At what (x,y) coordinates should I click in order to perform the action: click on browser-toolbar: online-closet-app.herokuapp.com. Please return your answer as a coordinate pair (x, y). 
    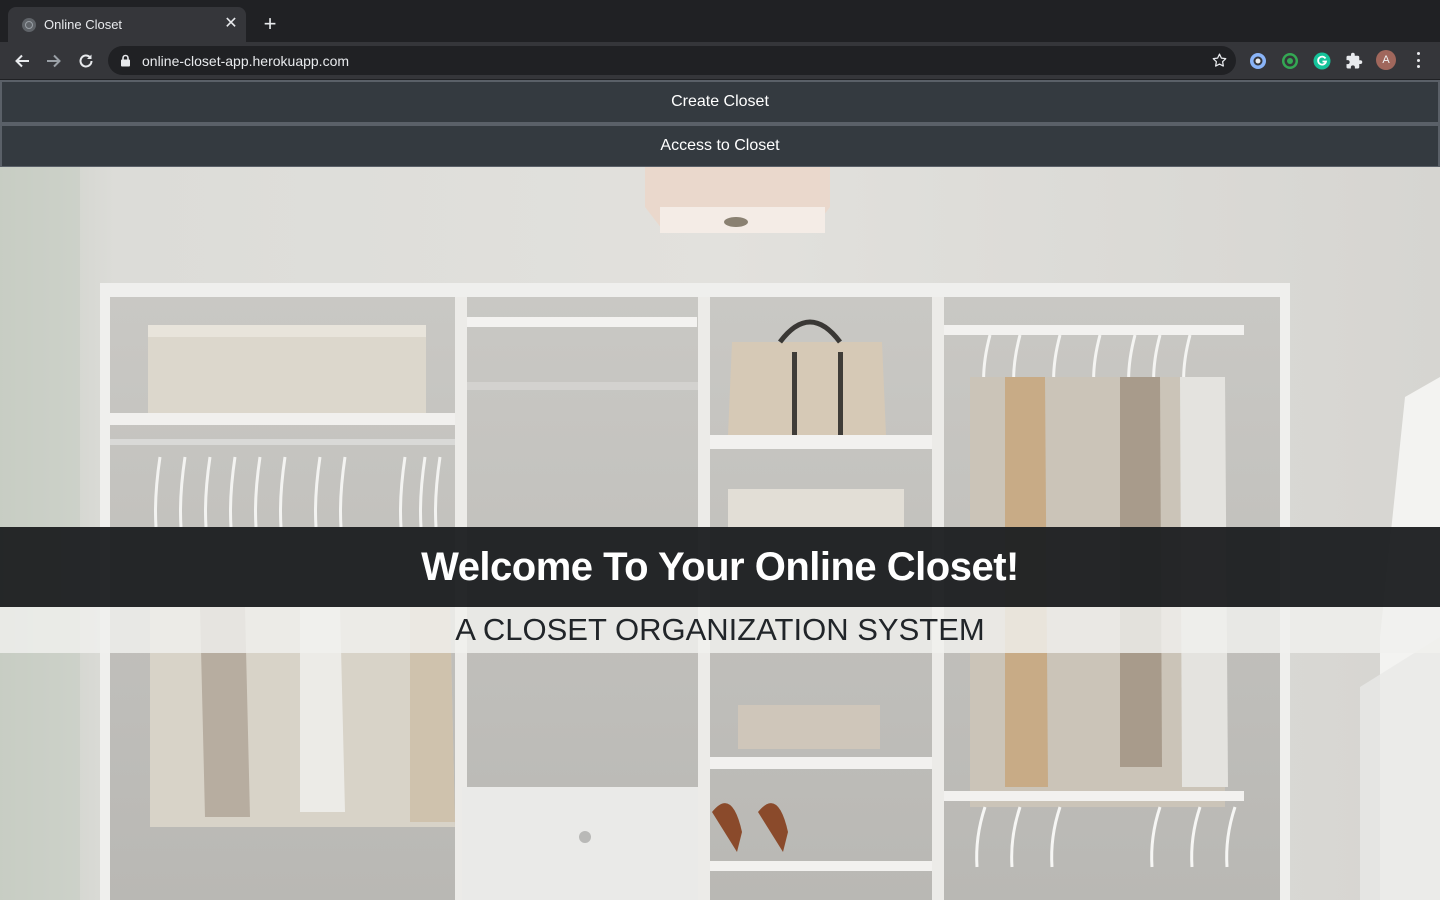
    Looking at the image, I should click on (720, 60).